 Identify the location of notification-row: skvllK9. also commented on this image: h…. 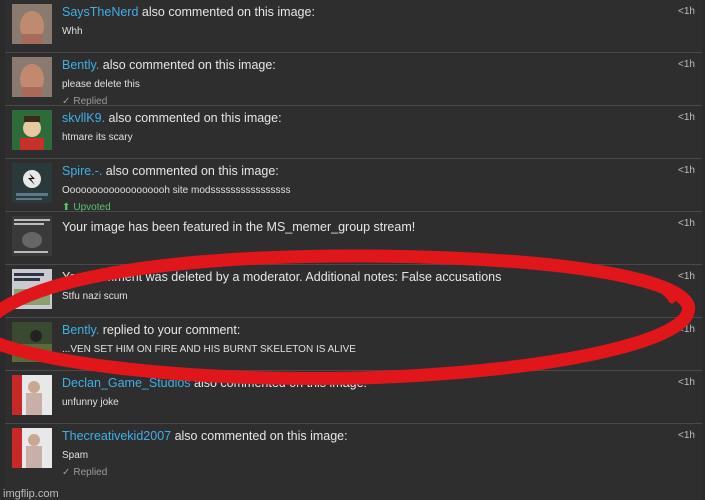
(353, 132).